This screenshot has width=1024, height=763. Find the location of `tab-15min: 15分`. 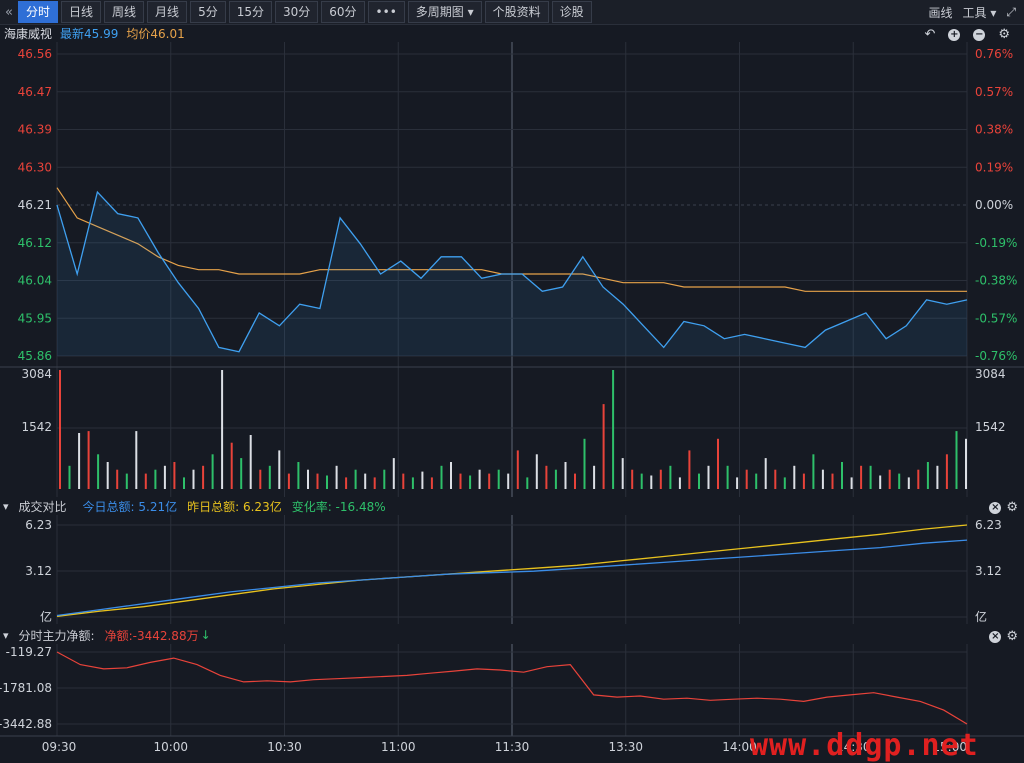

tab-15min: 15分 is located at coordinates (250, 12).